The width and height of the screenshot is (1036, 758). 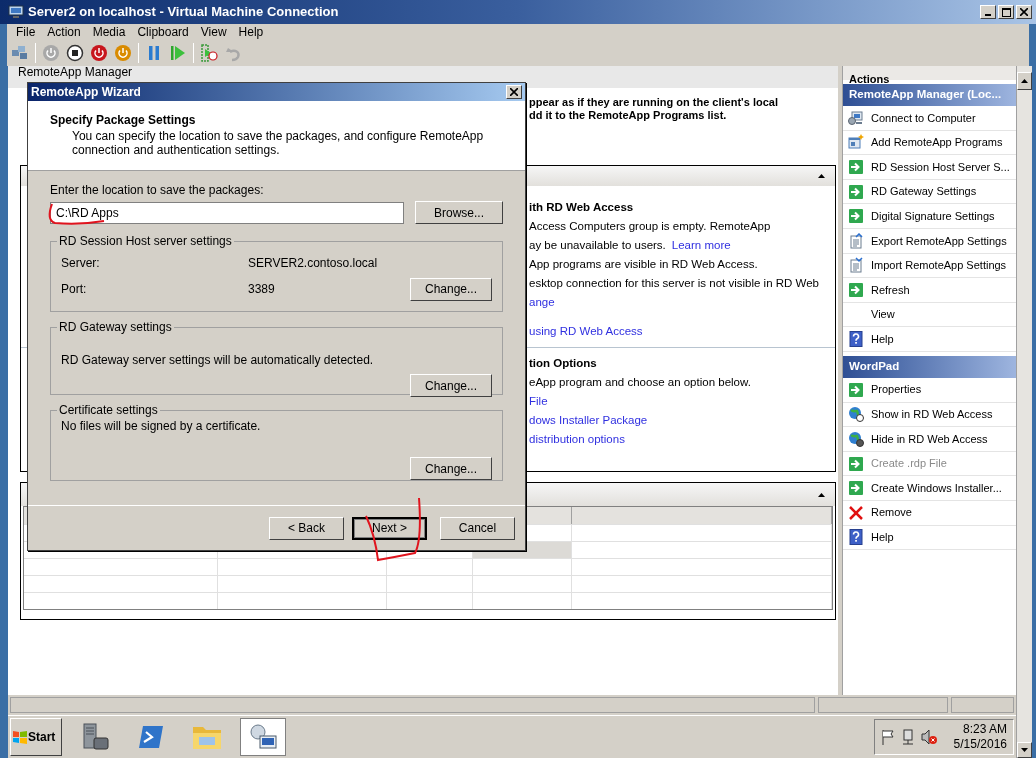 I want to click on setting-value: 3389, so click(x=262, y=289).